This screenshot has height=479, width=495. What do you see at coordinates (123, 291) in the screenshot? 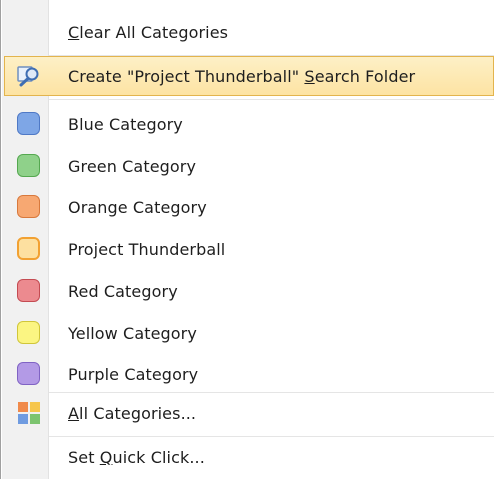
I see `category-label: Red Category` at bounding box center [123, 291].